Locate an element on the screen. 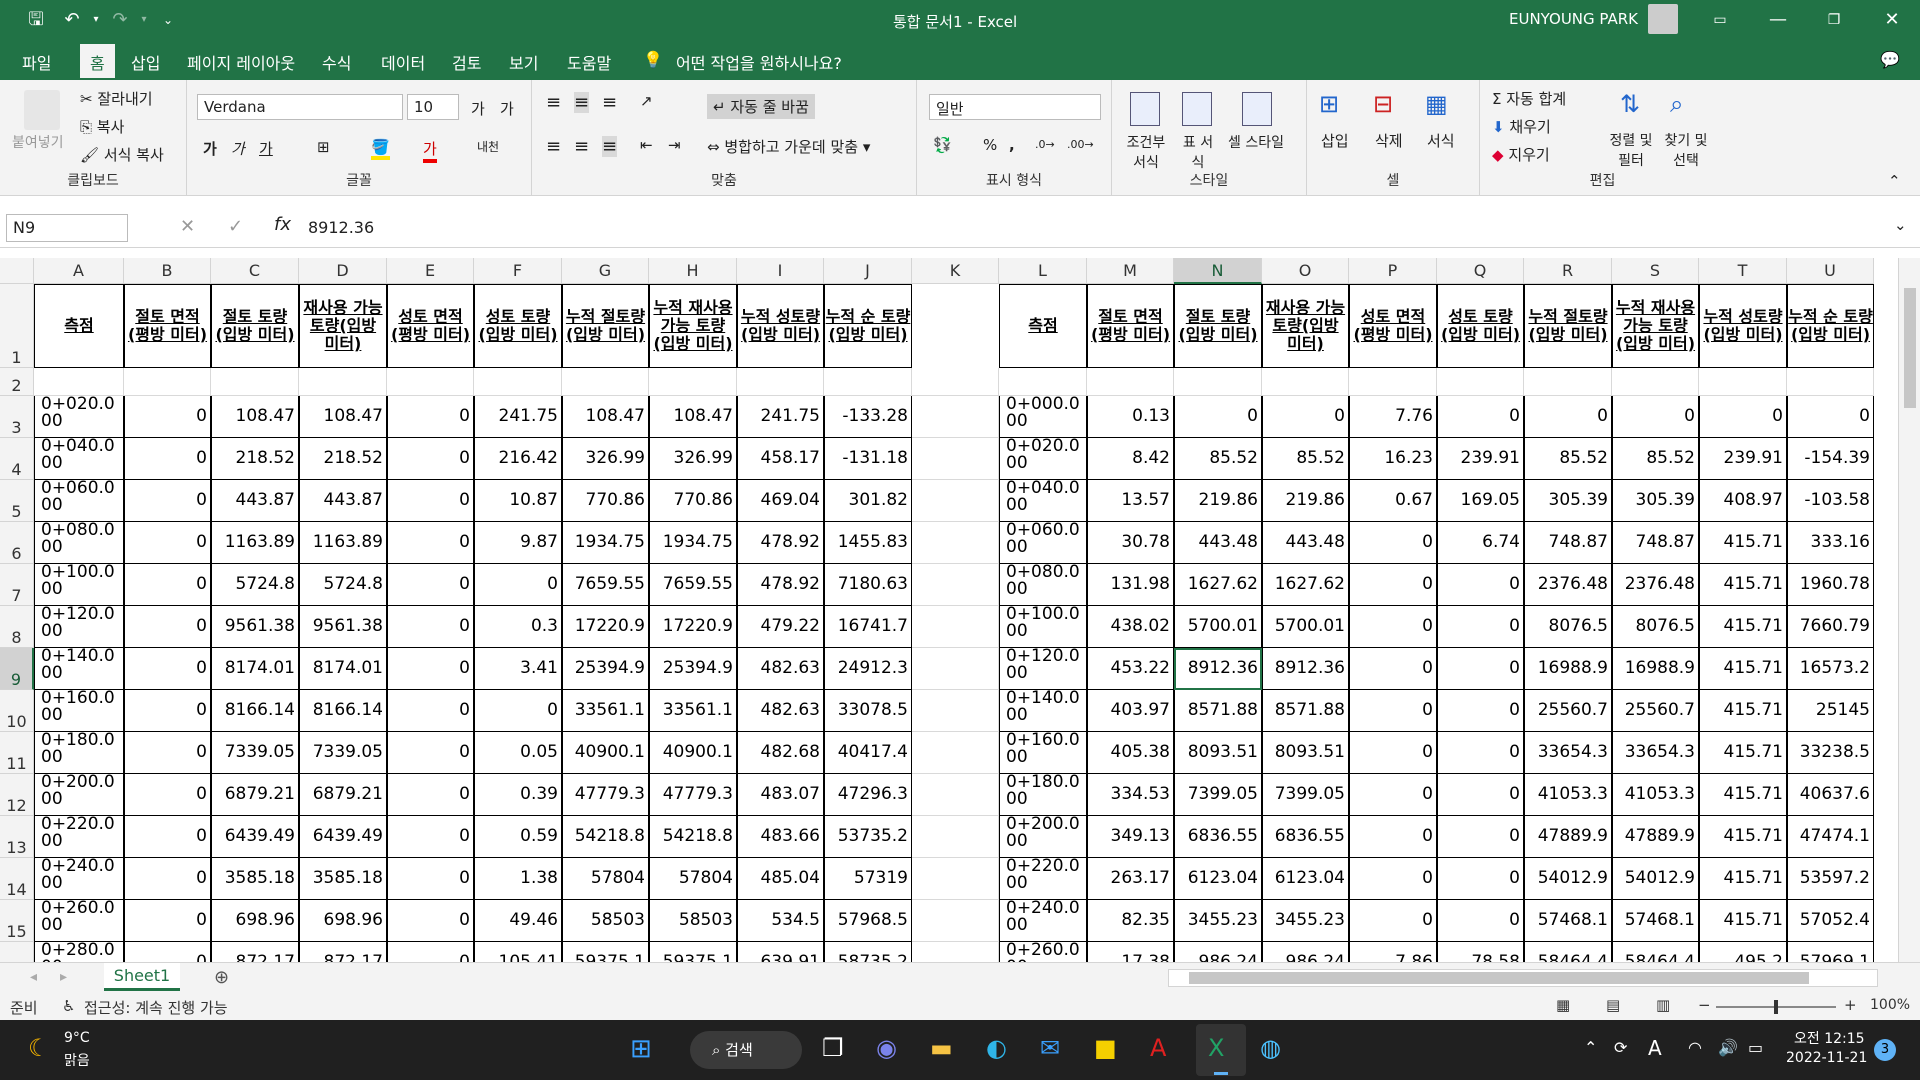 This screenshot has height=1080, width=1920. table-cell: 482.63 is located at coordinates (780, 669).